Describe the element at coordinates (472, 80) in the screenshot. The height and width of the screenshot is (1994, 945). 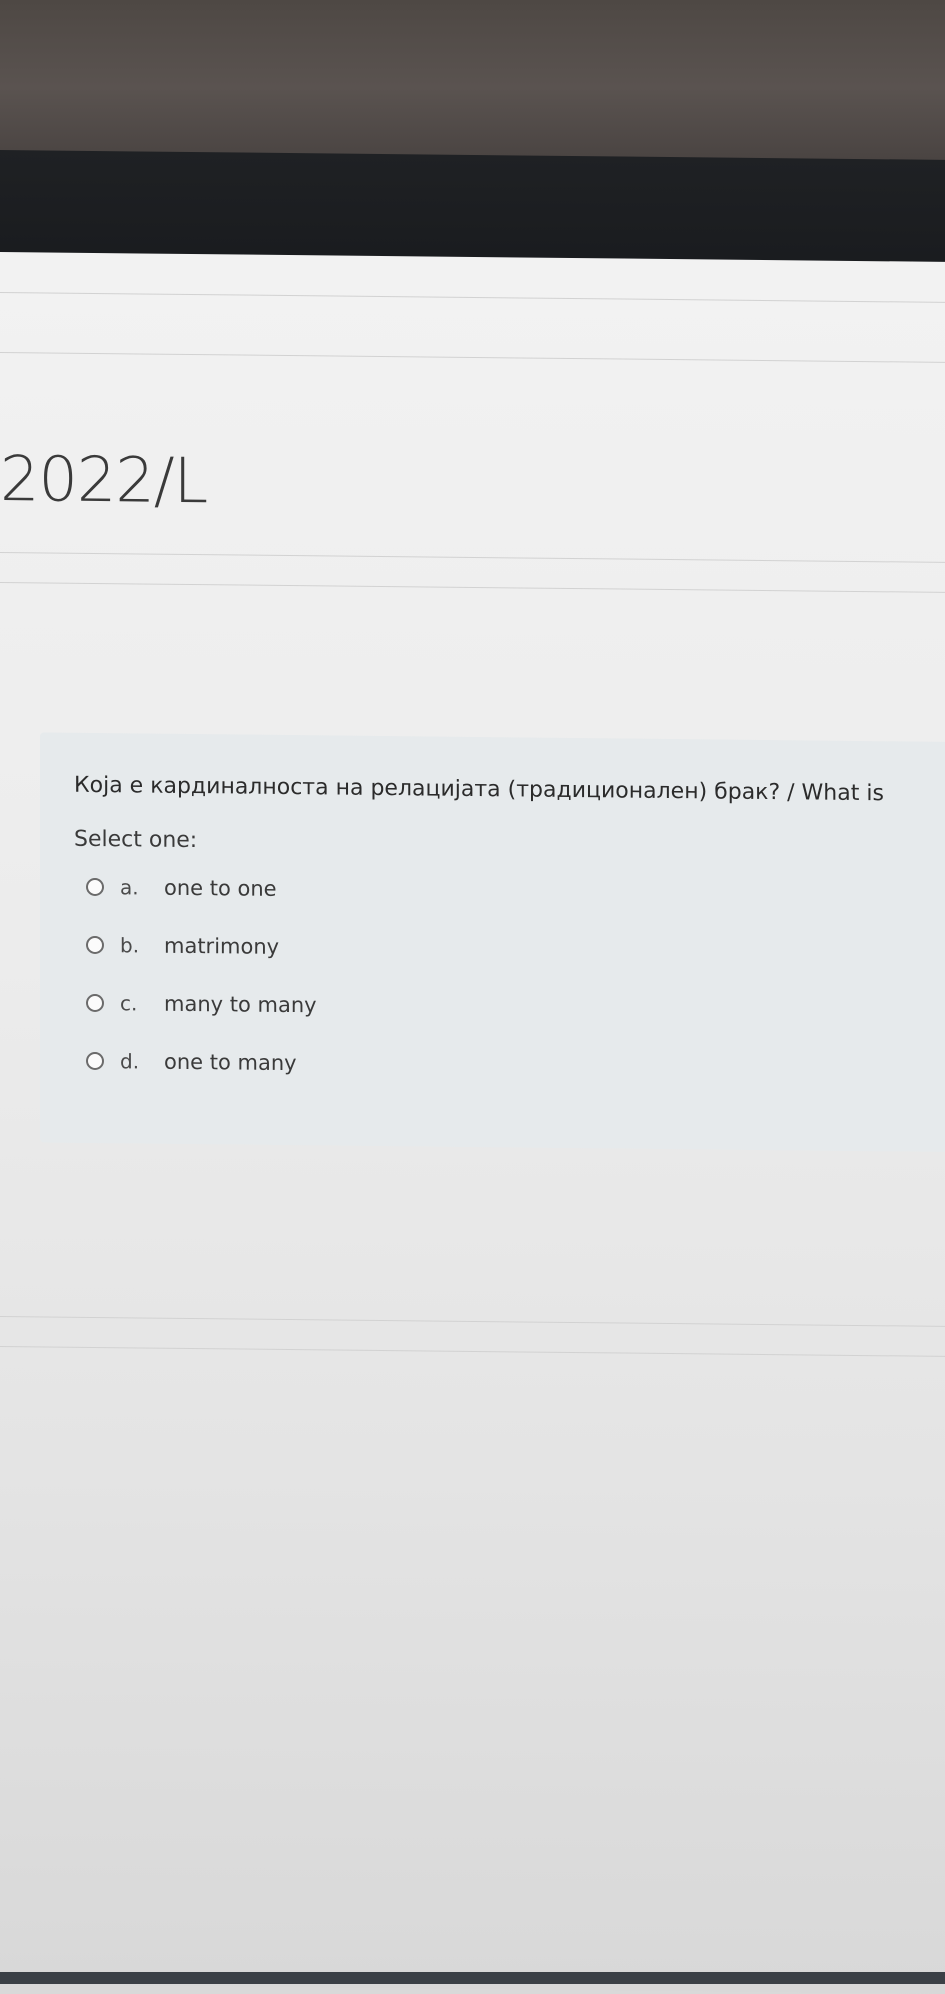
I see `photo-background` at that location.